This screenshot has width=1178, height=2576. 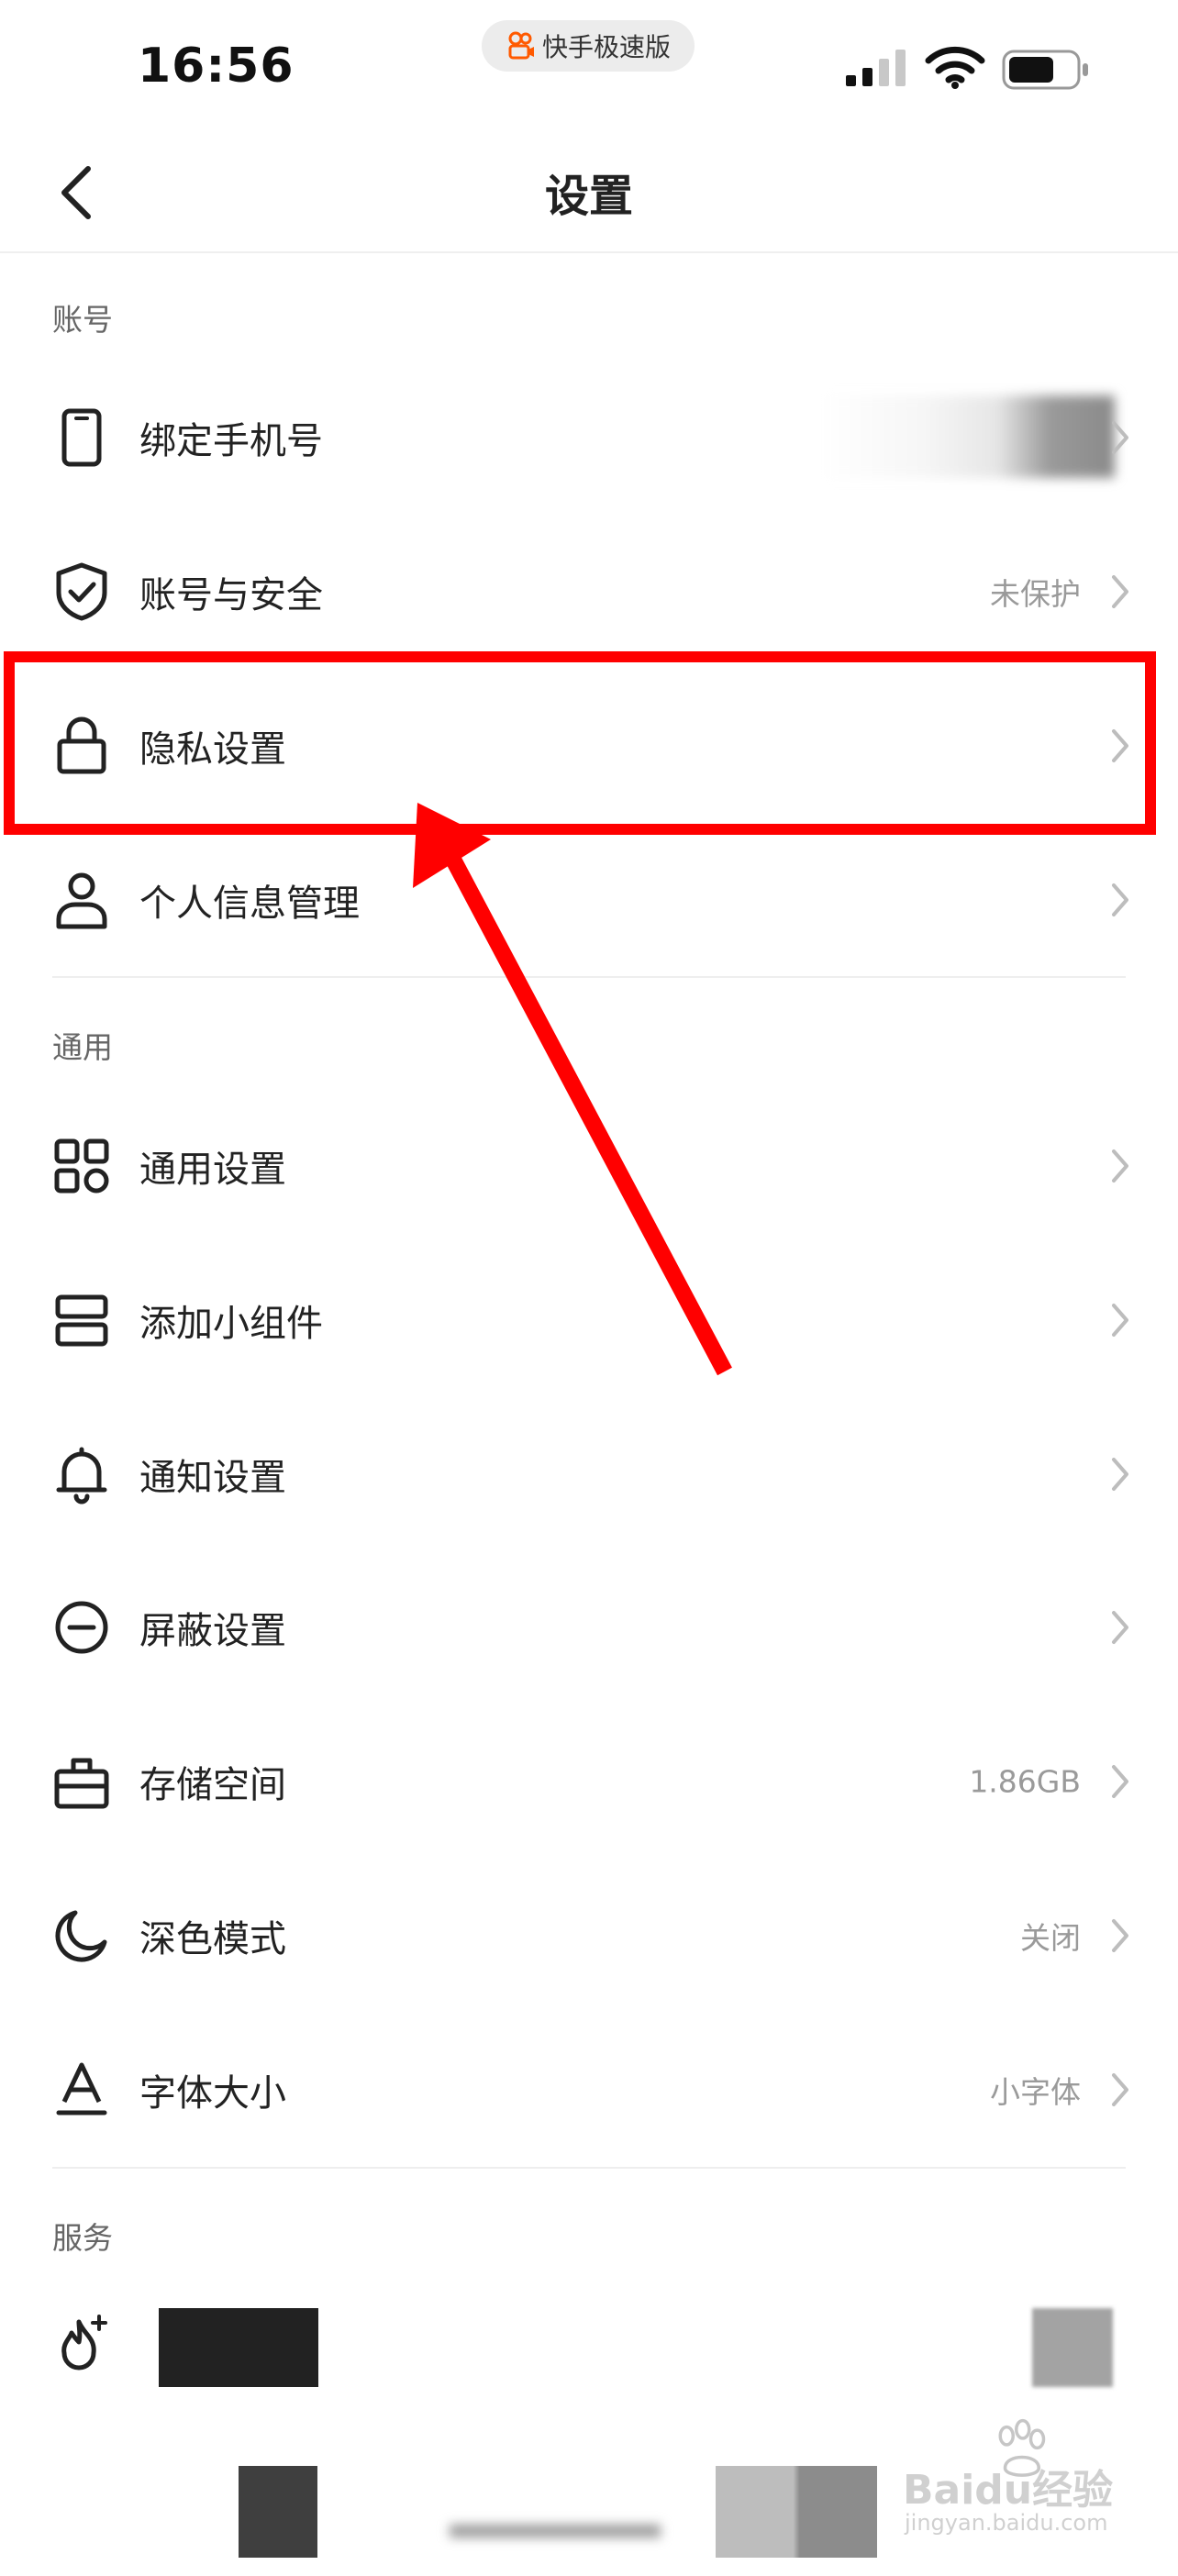 What do you see at coordinates (82, 1320) in the screenshot?
I see `widget-icon` at bounding box center [82, 1320].